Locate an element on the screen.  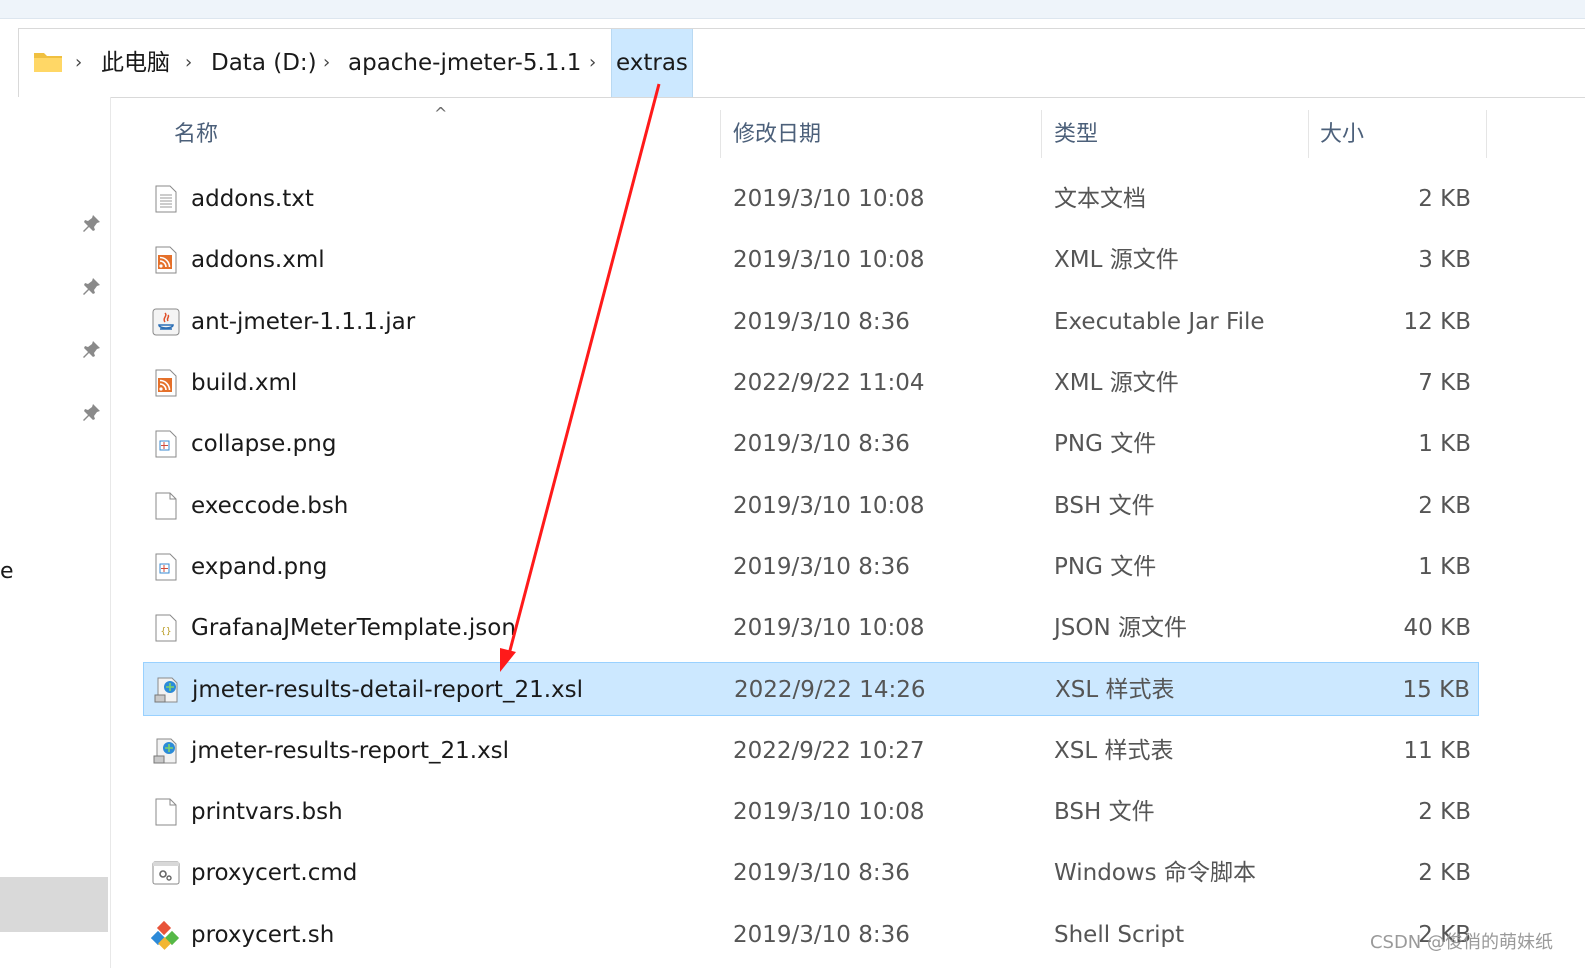
sort-ascending-icon: ^ is located at coordinates (441, 113).